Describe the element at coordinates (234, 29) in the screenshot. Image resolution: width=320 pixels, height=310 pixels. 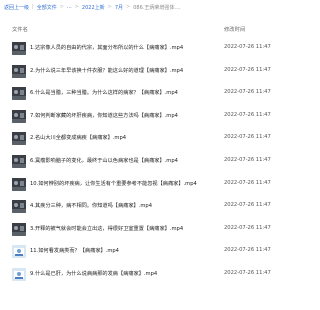
I see `column-header-modified-time: 修改时间` at that location.